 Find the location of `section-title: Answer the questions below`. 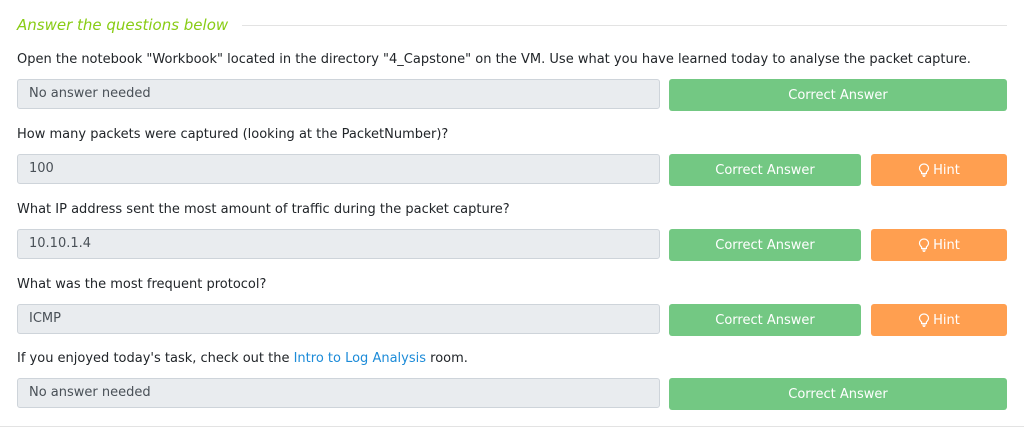

section-title: Answer the questions below is located at coordinates (123, 25).